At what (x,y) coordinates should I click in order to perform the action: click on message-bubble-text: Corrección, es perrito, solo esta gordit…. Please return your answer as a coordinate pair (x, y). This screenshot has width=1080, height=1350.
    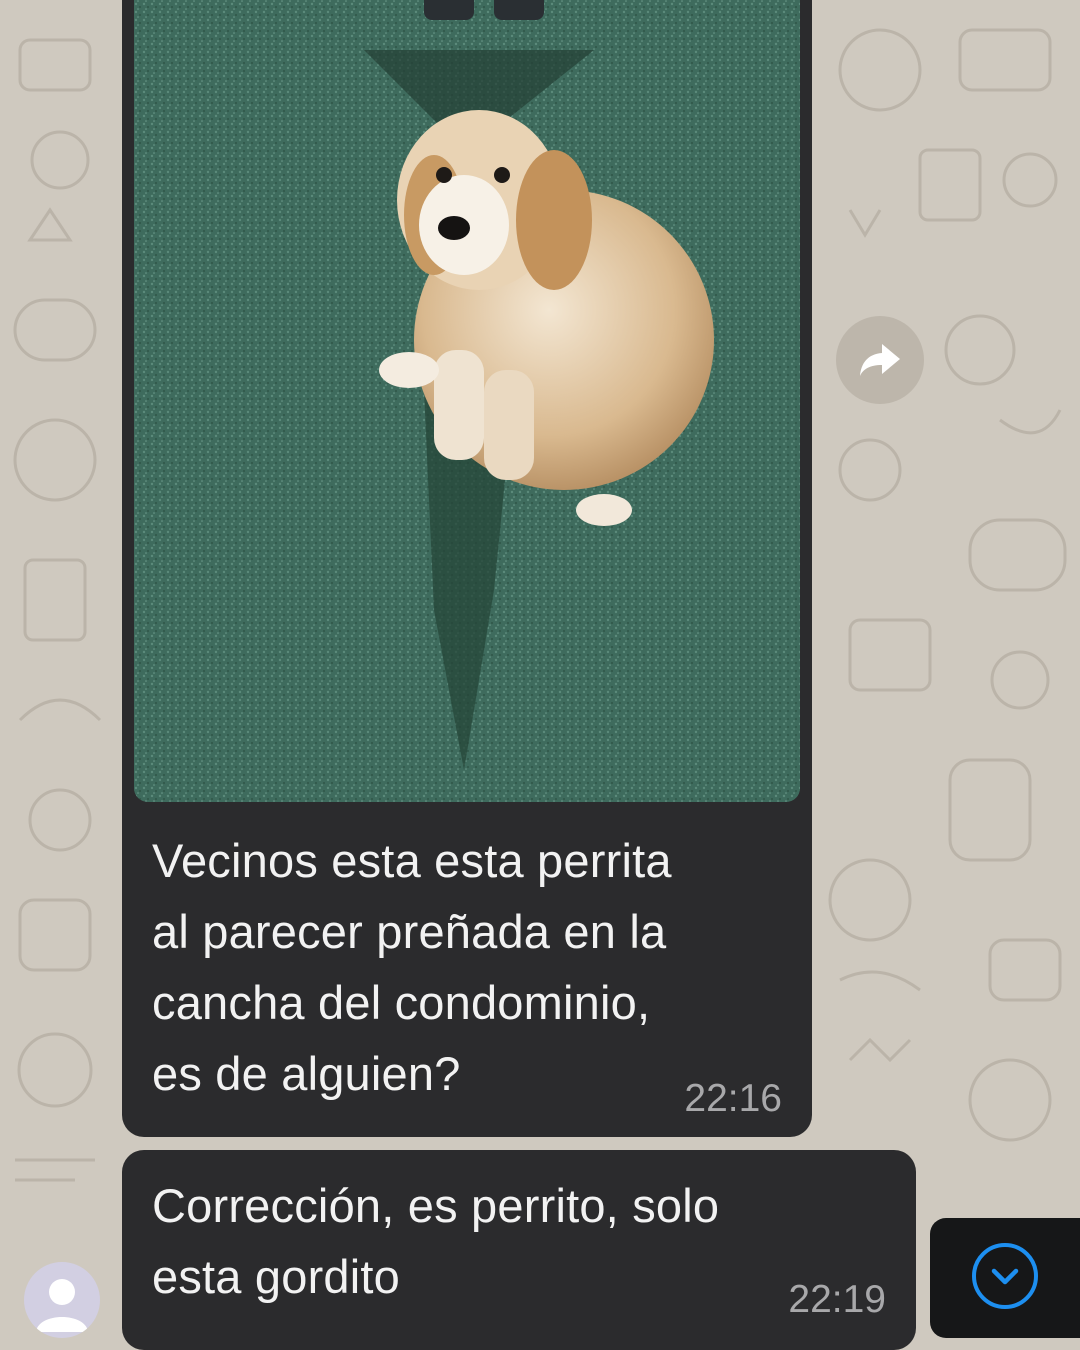
    Looking at the image, I should click on (519, 1250).